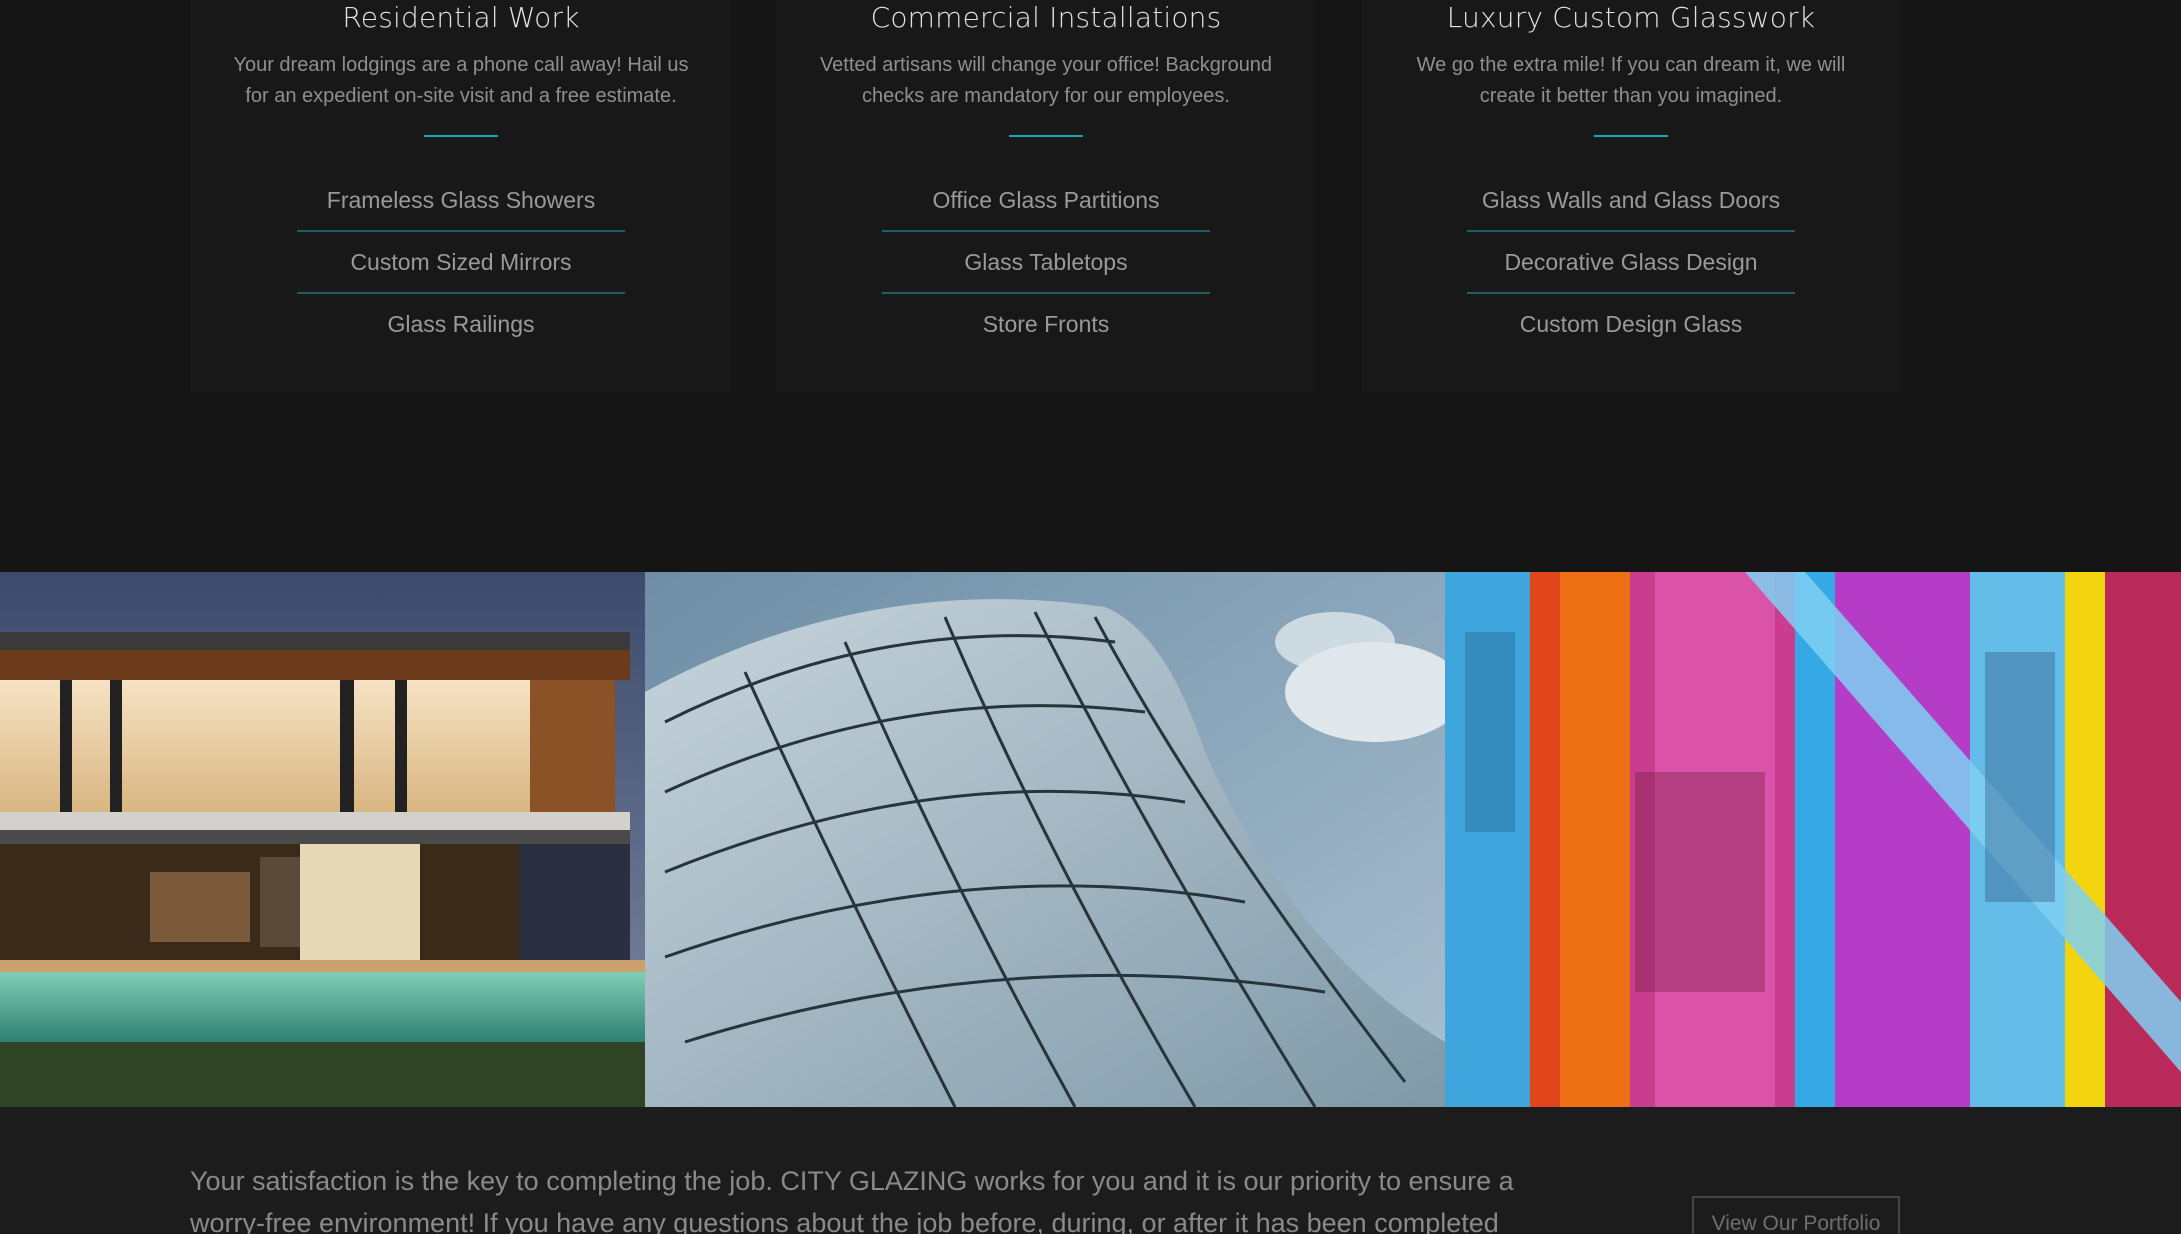 The height and width of the screenshot is (1234, 2181). I want to click on view-portfolio-button: View Our Portfolio, so click(1796, 1215).